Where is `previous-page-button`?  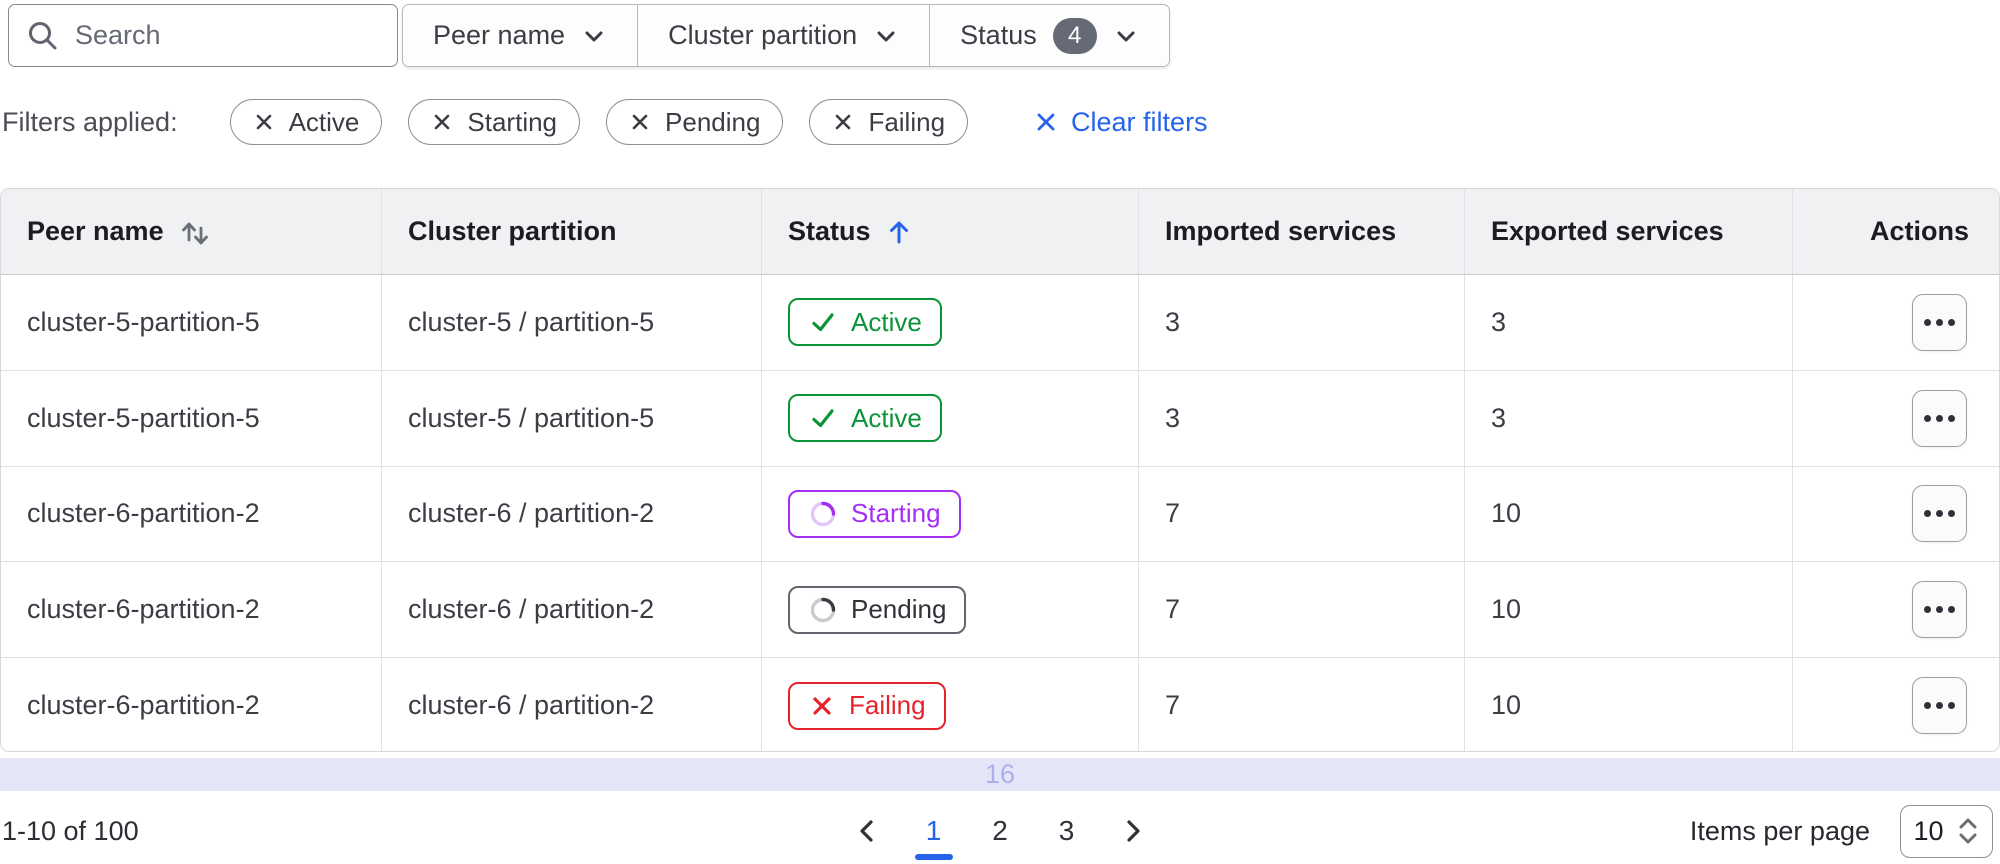
previous-page-button is located at coordinates (867, 831).